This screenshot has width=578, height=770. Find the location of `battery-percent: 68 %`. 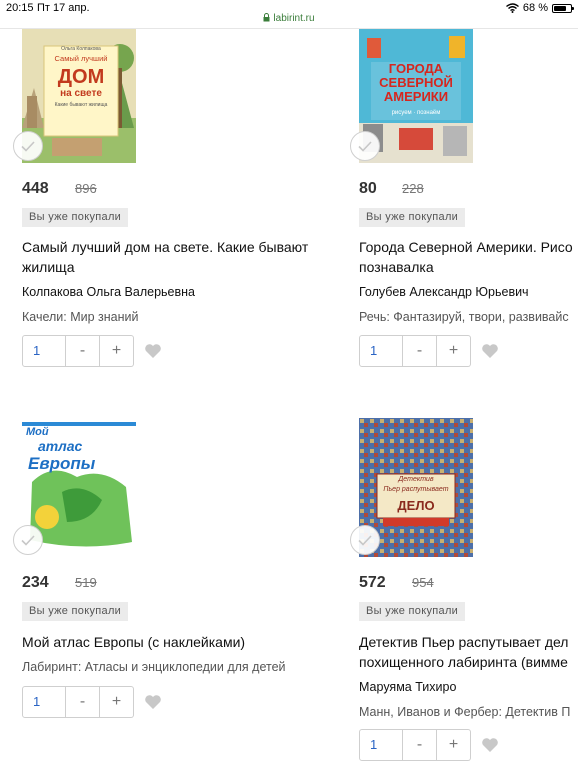

battery-percent: 68 % is located at coordinates (535, 8).